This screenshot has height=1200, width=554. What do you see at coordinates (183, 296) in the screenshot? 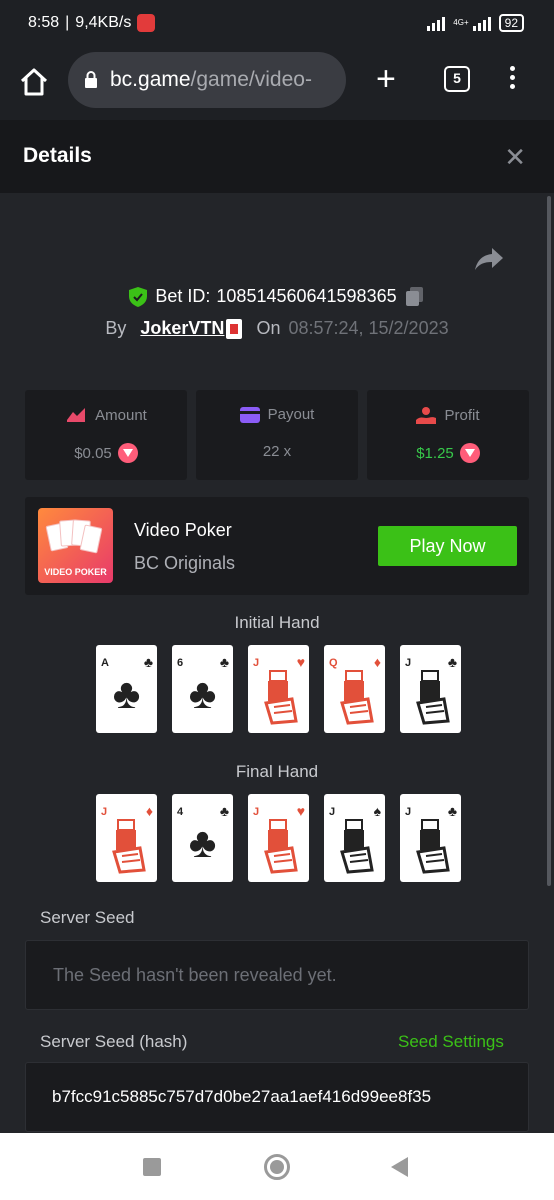
I see `bet-id-label: Bet ID:` at bounding box center [183, 296].